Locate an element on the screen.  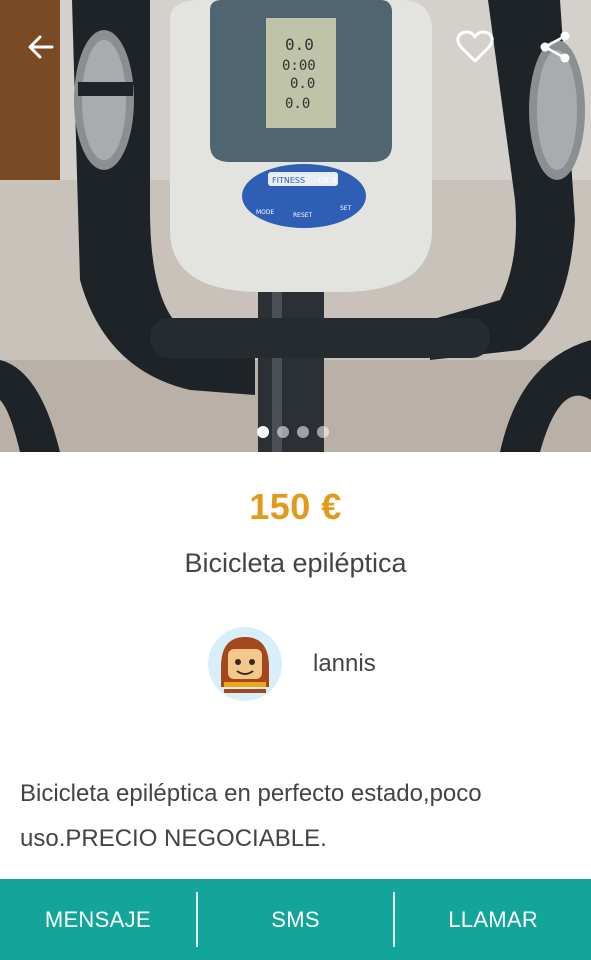
console-set-label: SET is located at coordinates (346, 208).